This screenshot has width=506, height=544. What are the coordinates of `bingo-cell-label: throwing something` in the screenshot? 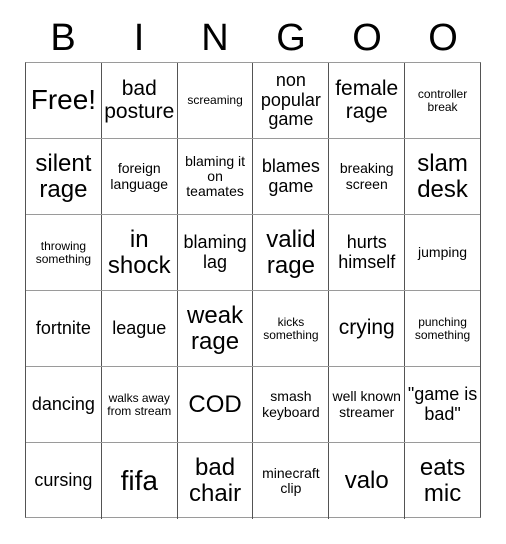 It's located at (63, 252).